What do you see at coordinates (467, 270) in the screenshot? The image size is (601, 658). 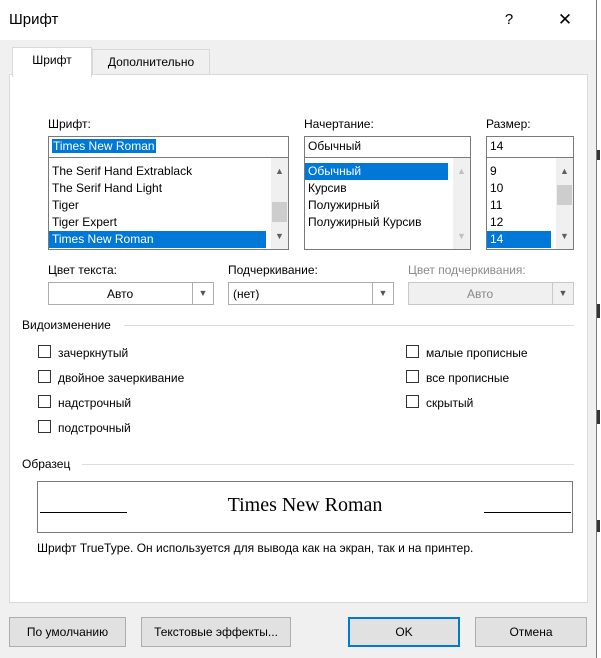 I see `underline-color-label: Цвет подчеркивания:` at bounding box center [467, 270].